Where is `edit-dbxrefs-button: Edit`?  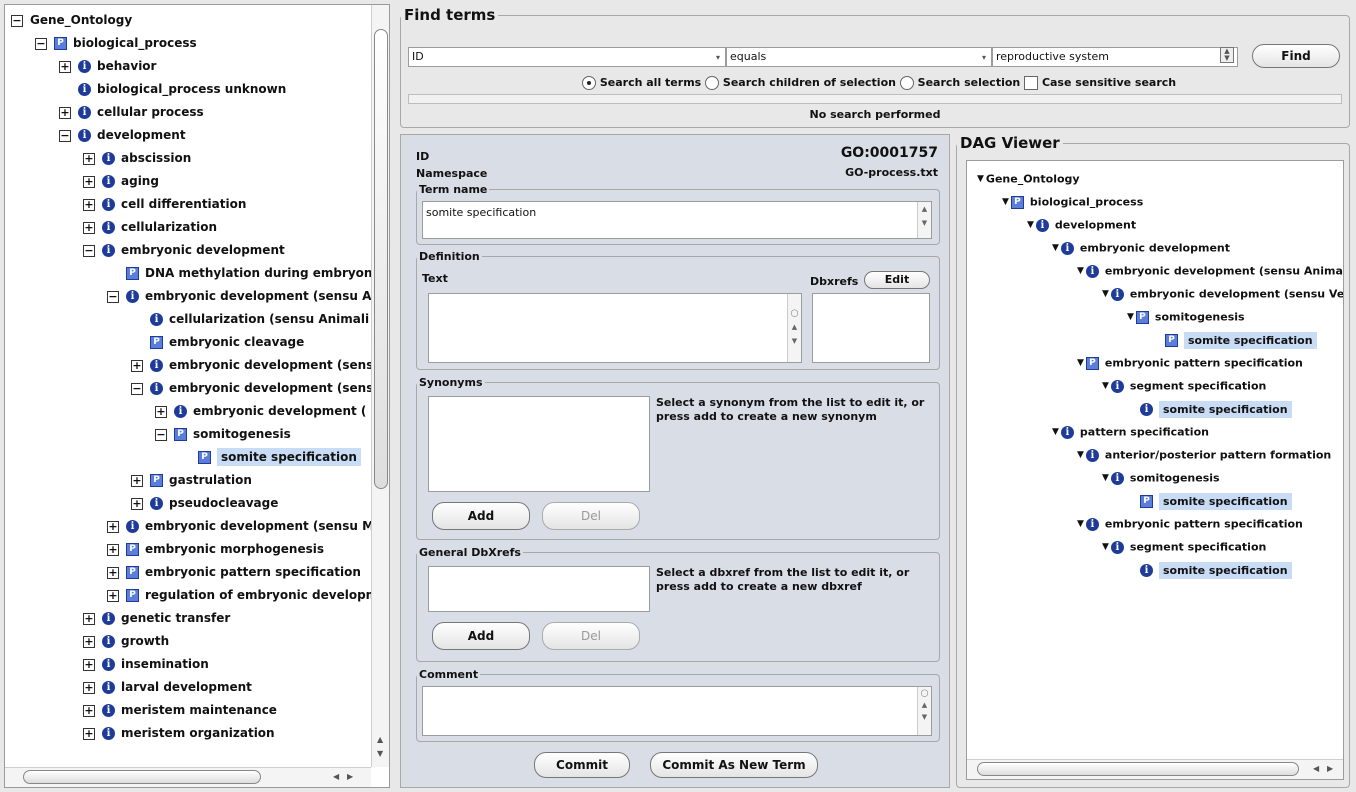 edit-dbxrefs-button: Edit is located at coordinates (897, 280).